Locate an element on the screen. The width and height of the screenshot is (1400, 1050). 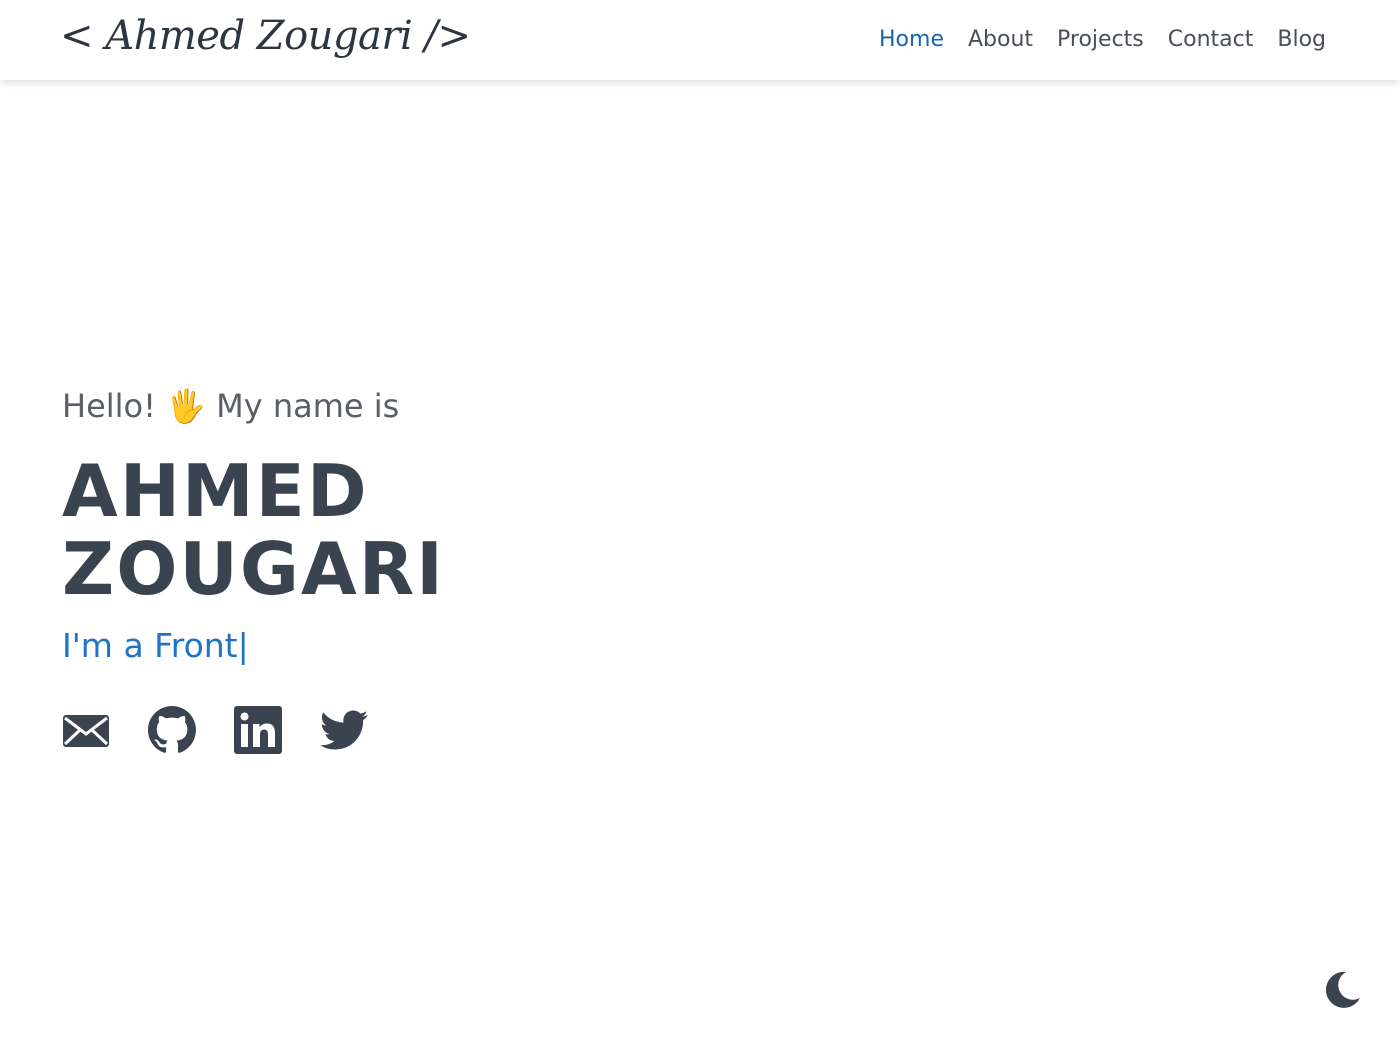
nav-link-projects: Projects is located at coordinates (1100, 40).